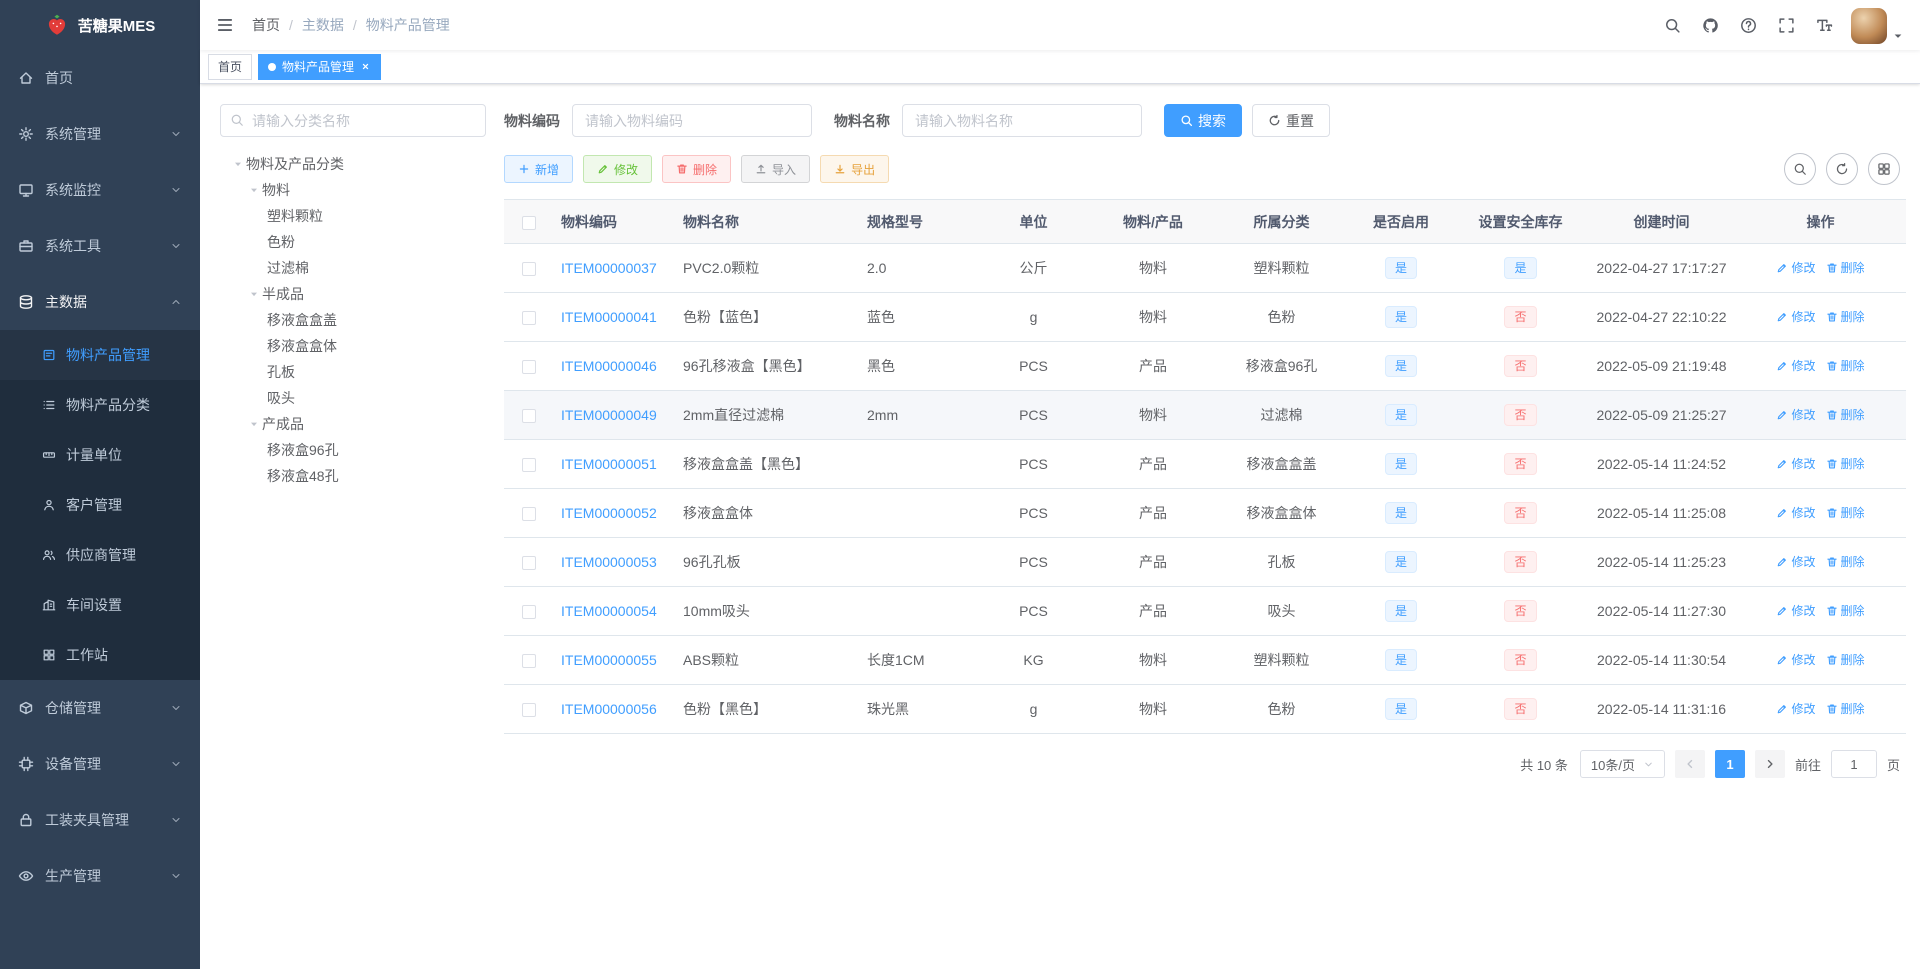 Image resolution: width=1920 pixels, height=969 pixels. Describe the element at coordinates (353, 242) in the screenshot. I see `tree-node: 色粉` at that location.